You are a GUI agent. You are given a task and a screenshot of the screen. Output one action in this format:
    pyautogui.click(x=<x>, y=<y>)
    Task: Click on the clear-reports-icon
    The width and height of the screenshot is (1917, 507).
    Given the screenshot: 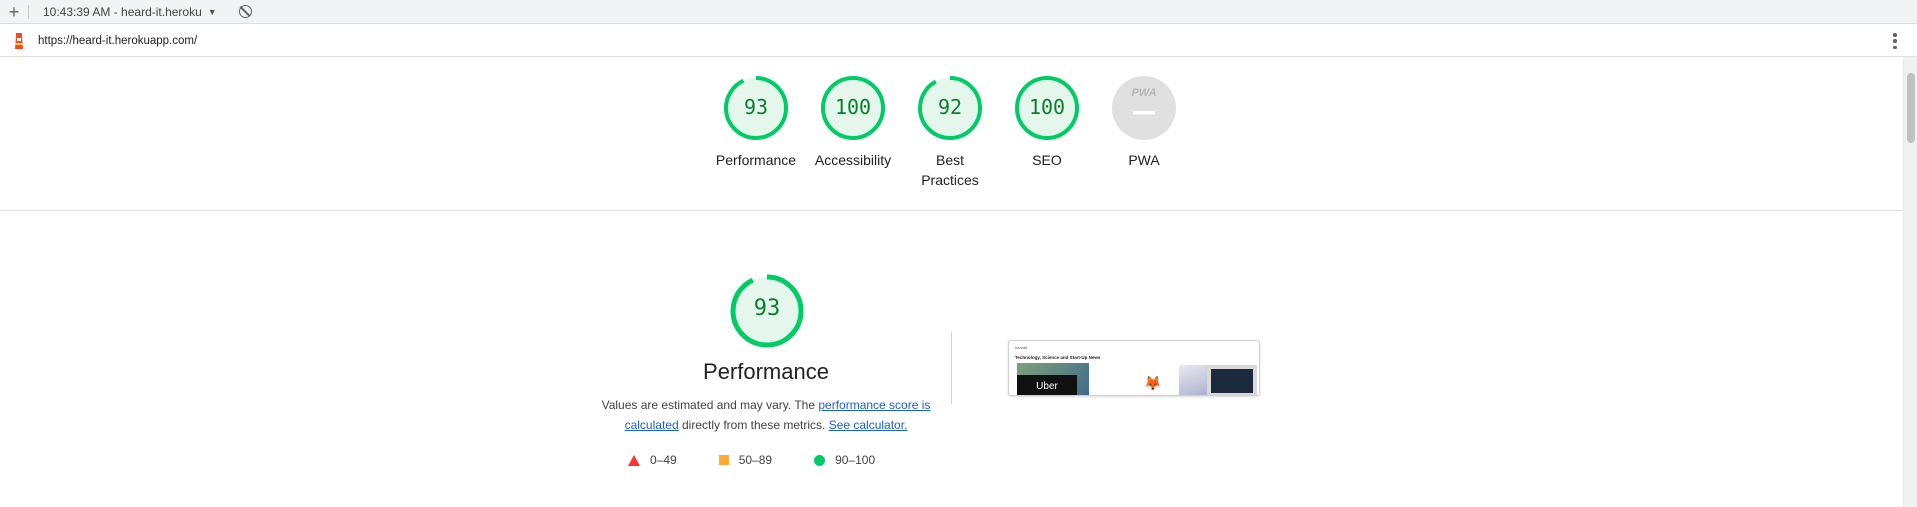 What is the action you would take?
    pyautogui.click(x=245, y=11)
    